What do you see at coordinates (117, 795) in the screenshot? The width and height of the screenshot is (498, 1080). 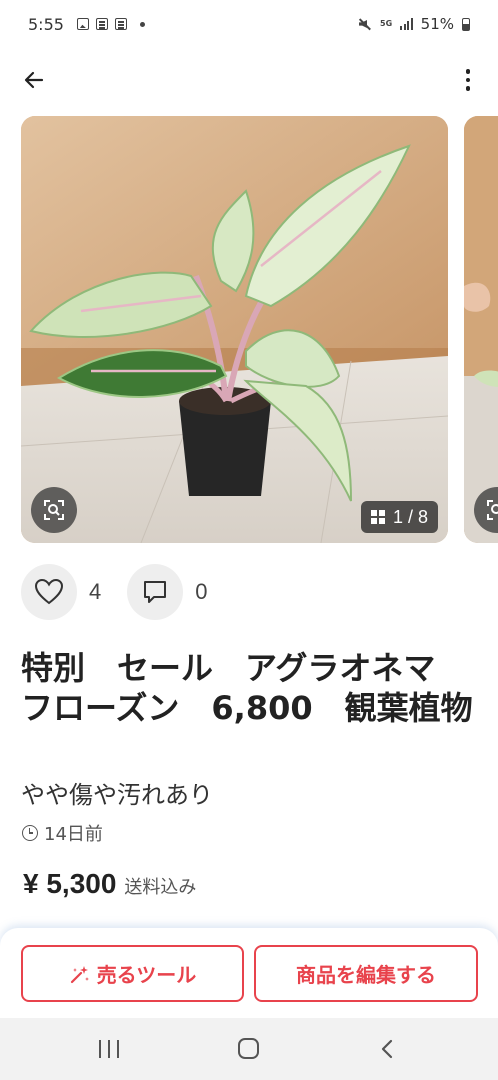 I see `item-condition: やや傷や汚れあり` at bounding box center [117, 795].